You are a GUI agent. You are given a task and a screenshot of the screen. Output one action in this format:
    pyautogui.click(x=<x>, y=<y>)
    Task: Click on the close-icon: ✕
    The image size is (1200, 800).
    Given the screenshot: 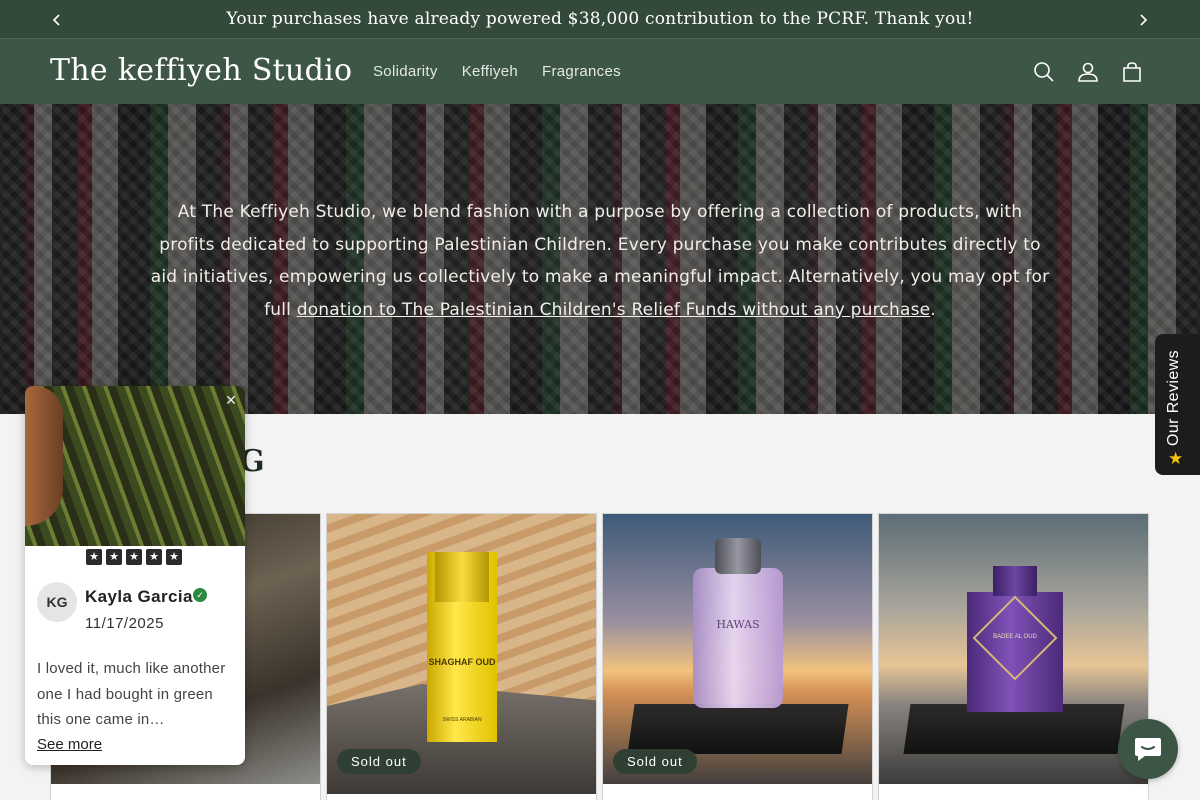 What is the action you would take?
    pyautogui.click(x=231, y=400)
    